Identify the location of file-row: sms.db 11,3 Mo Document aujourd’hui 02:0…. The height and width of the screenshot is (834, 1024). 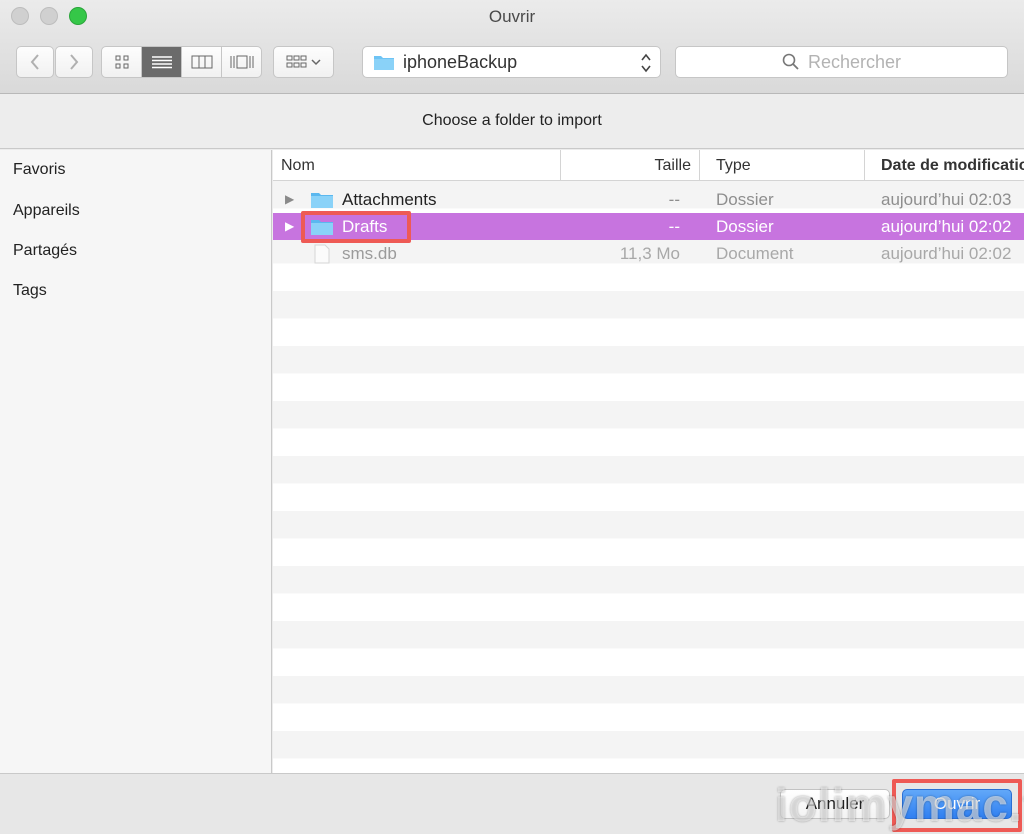
(648, 253).